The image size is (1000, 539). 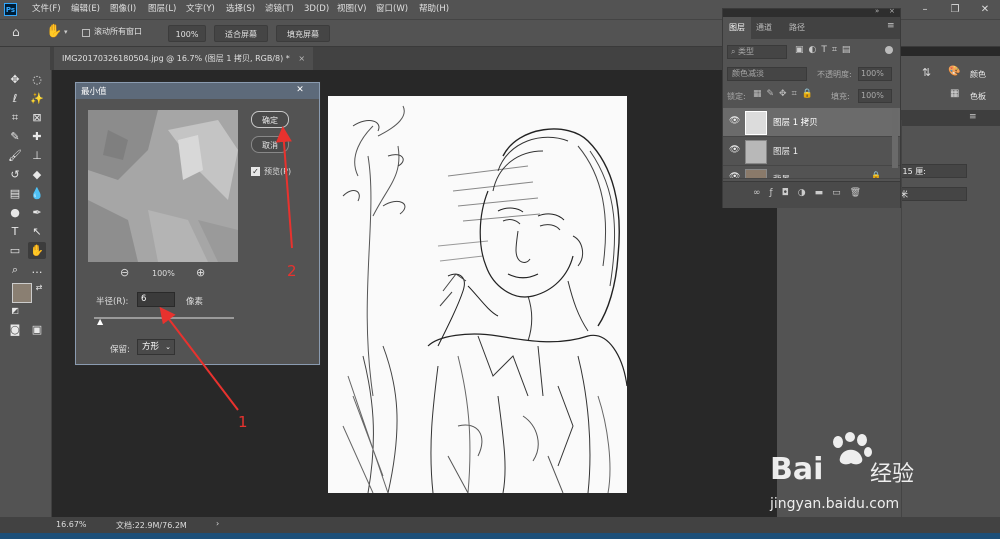 What do you see at coordinates (500, 536) in the screenshot?
I see `windows-taskbar` at bounding box center [500, 536].